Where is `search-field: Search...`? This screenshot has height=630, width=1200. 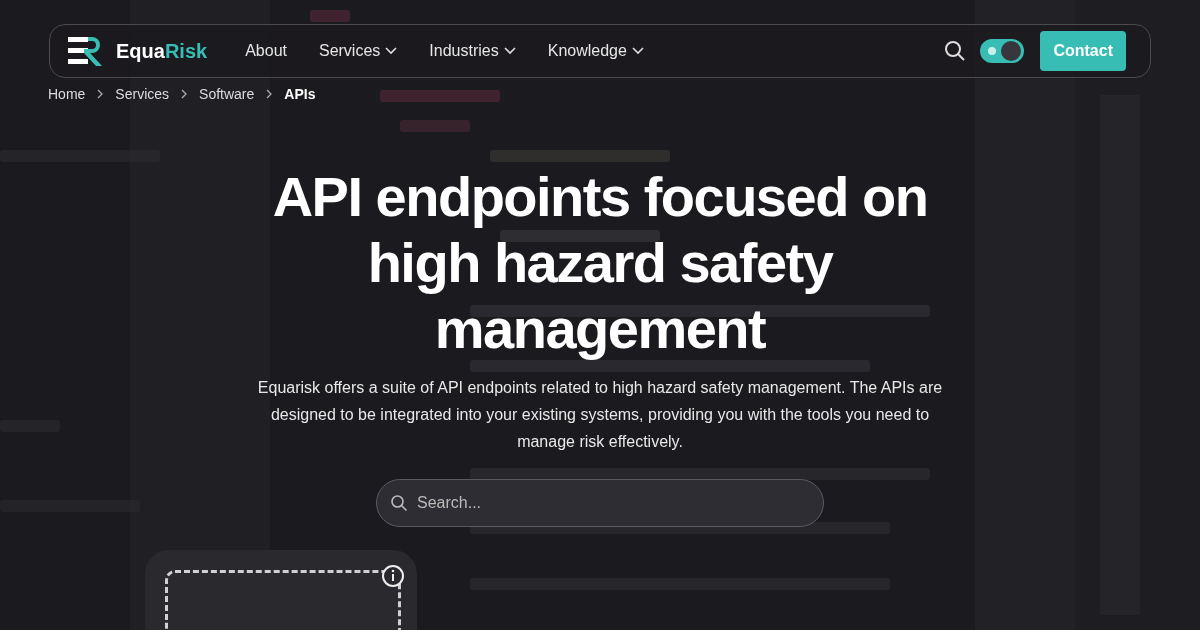
search-field: Search... is located at coordinates (600, 503).